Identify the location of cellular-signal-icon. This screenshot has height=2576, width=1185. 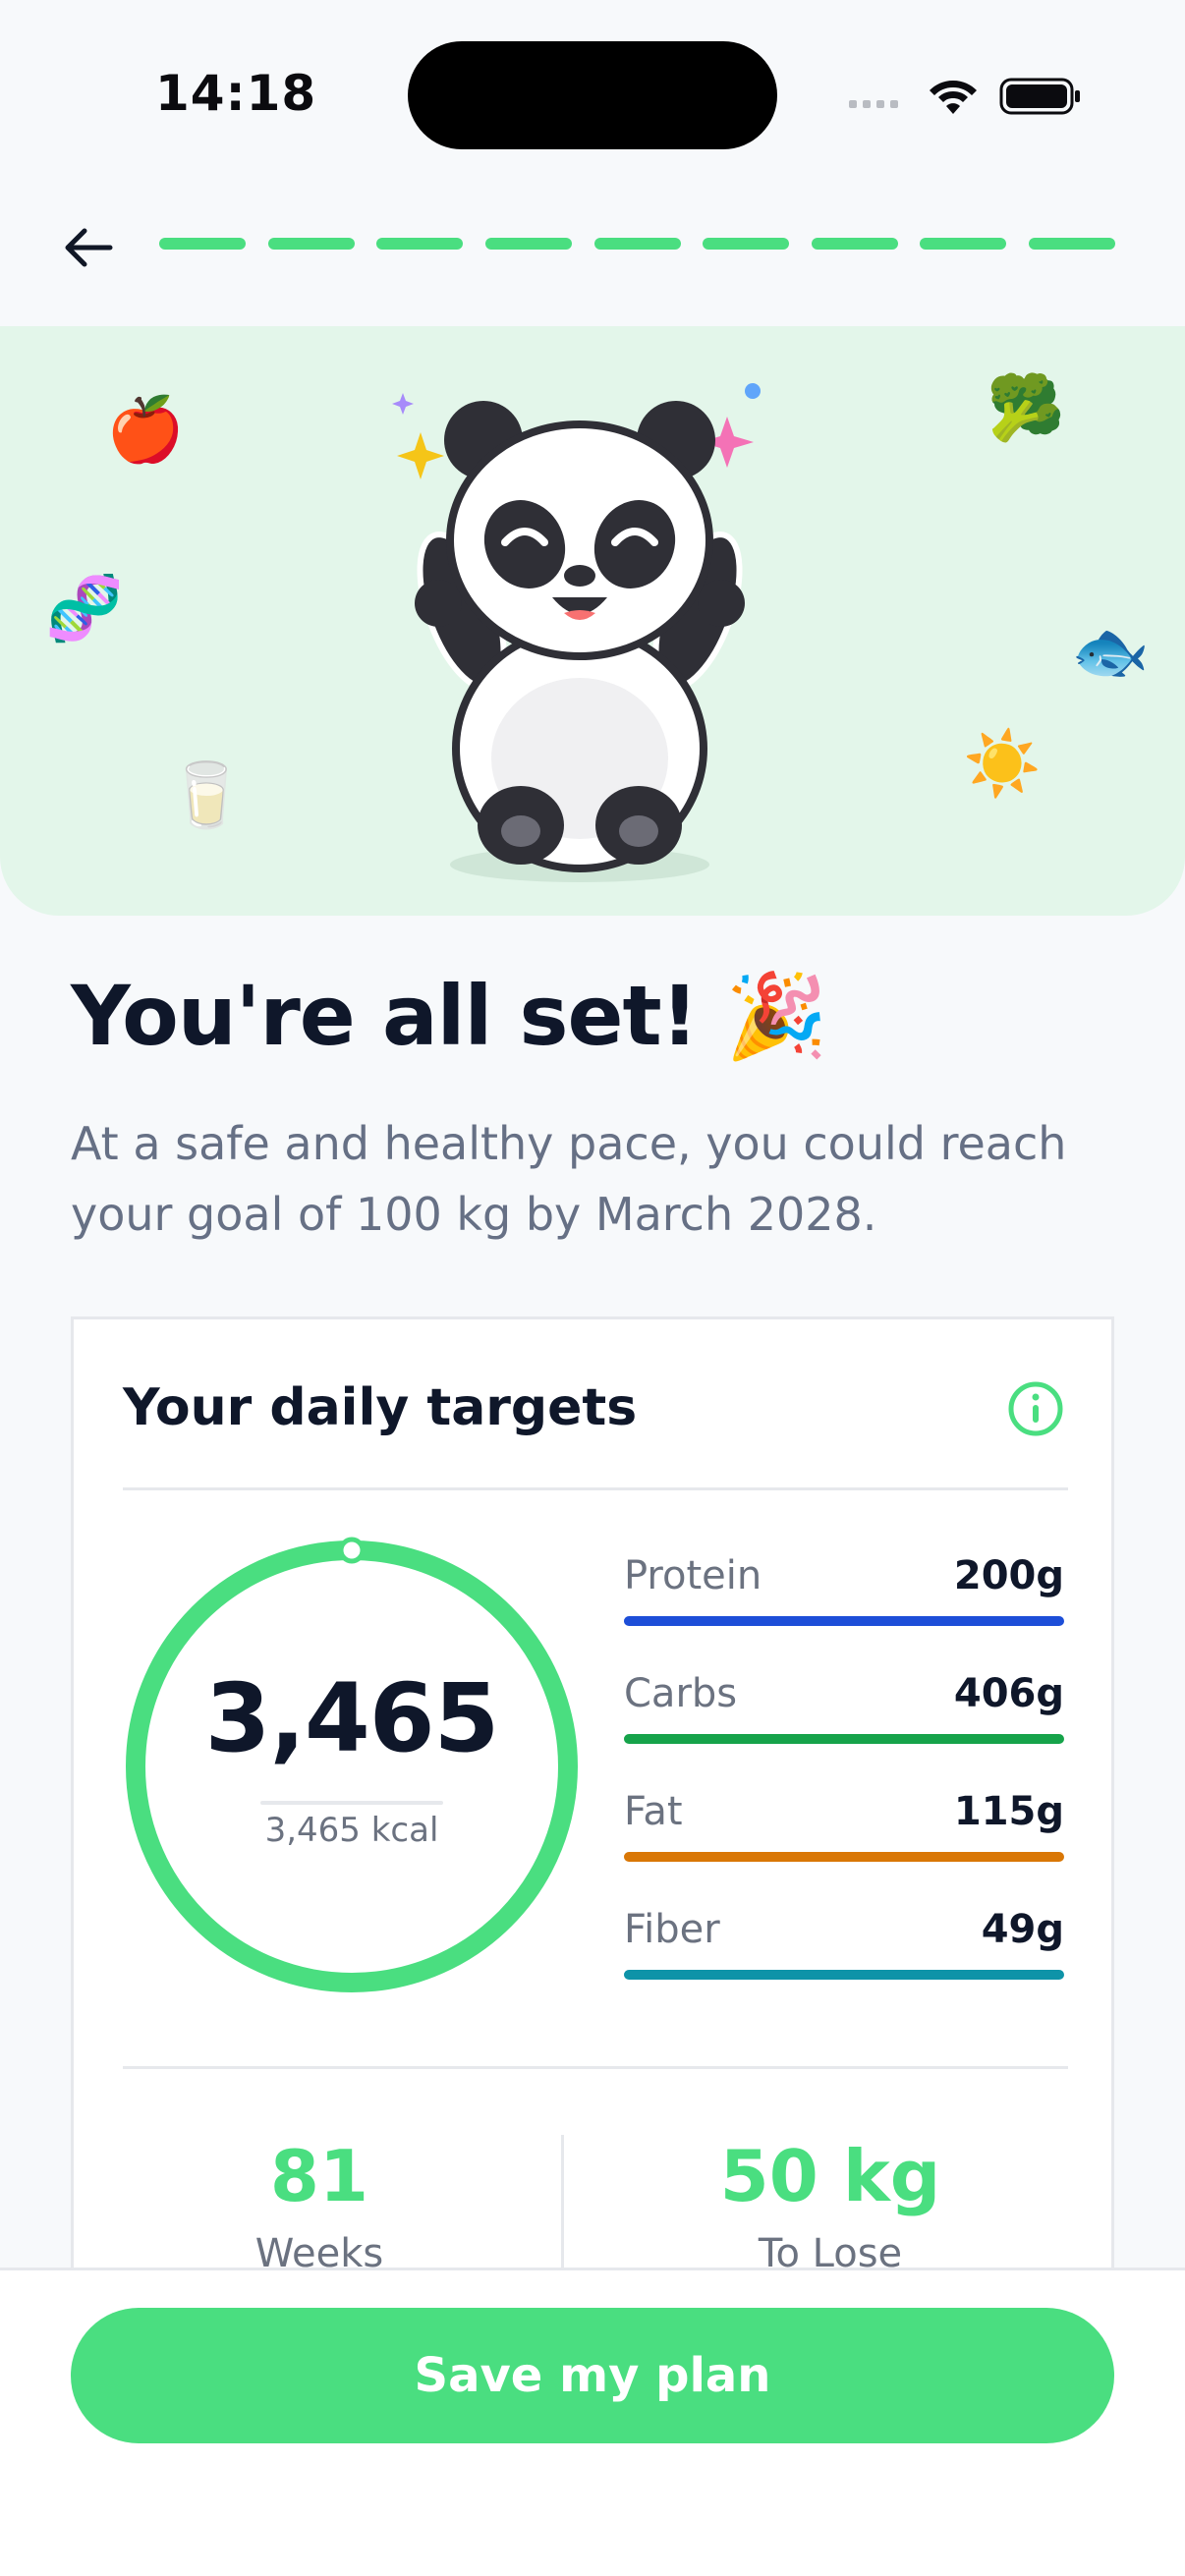
(874, 104).